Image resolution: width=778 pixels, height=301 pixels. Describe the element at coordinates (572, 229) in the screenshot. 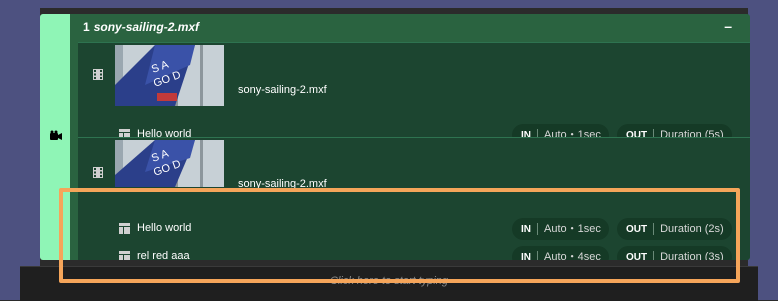

I see `in-value: Auto・1sec` at that location.